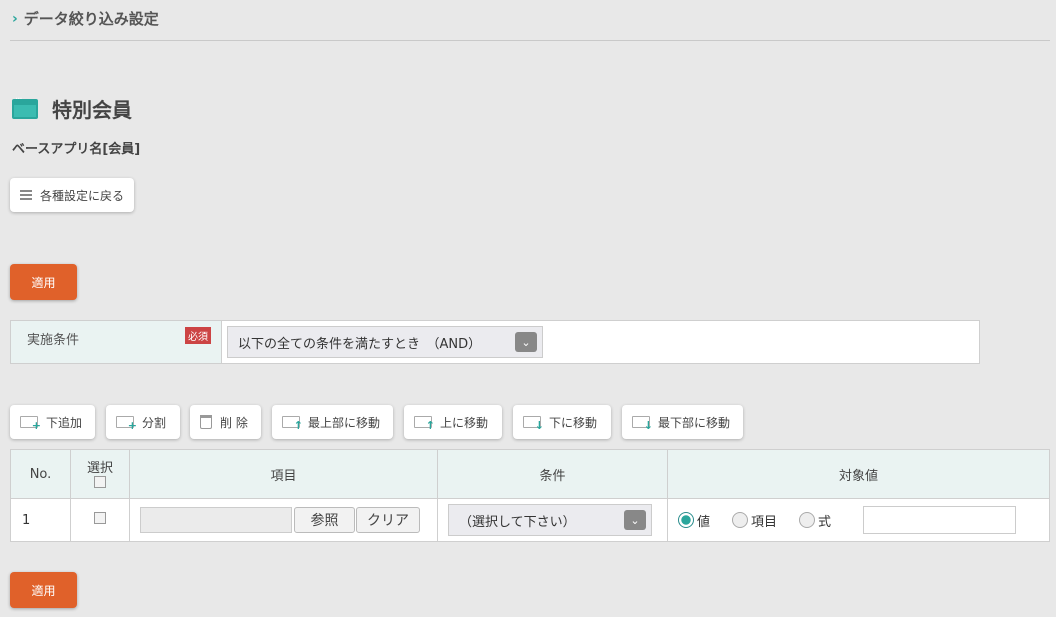 This screenshot has width=1056, height=617. Describe the element at coordinates (682, 422) in the screenshot. I see `move-bottom-button: ↓ 最下部に移動` at that location.